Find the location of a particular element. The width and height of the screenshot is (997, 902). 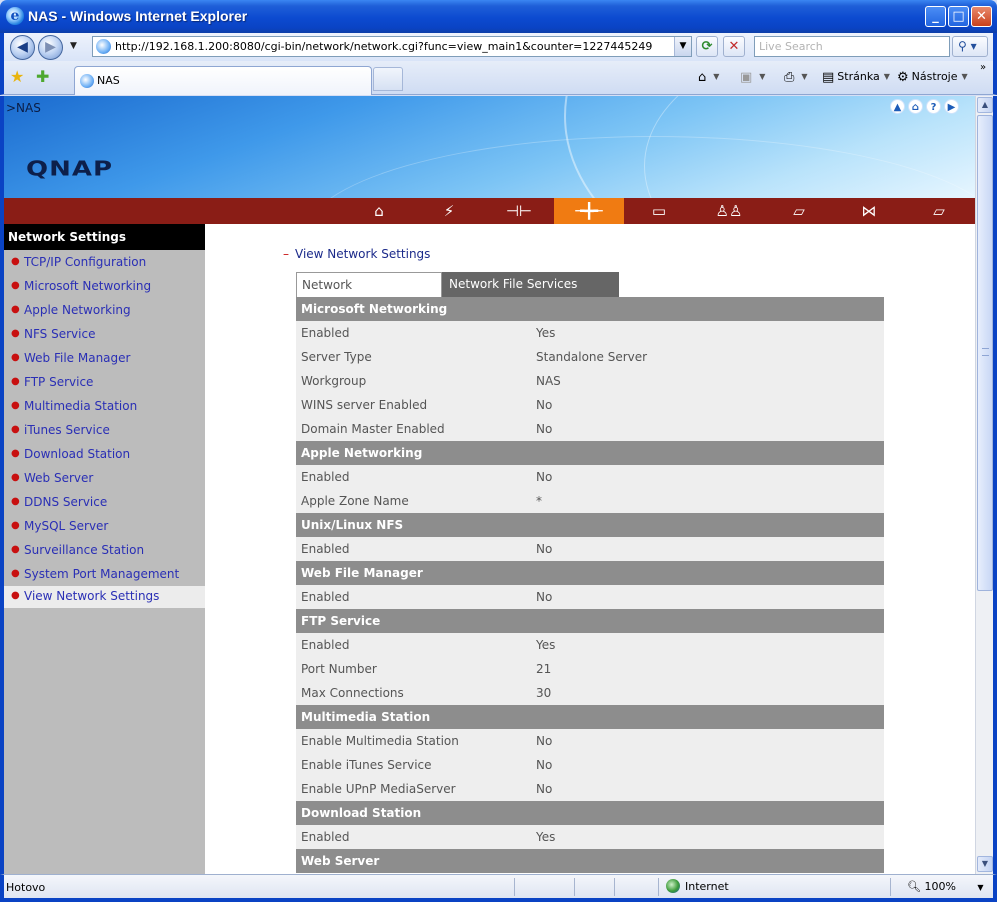

history-dropdown-icon: ▼ is located at coordinates (73, 46).